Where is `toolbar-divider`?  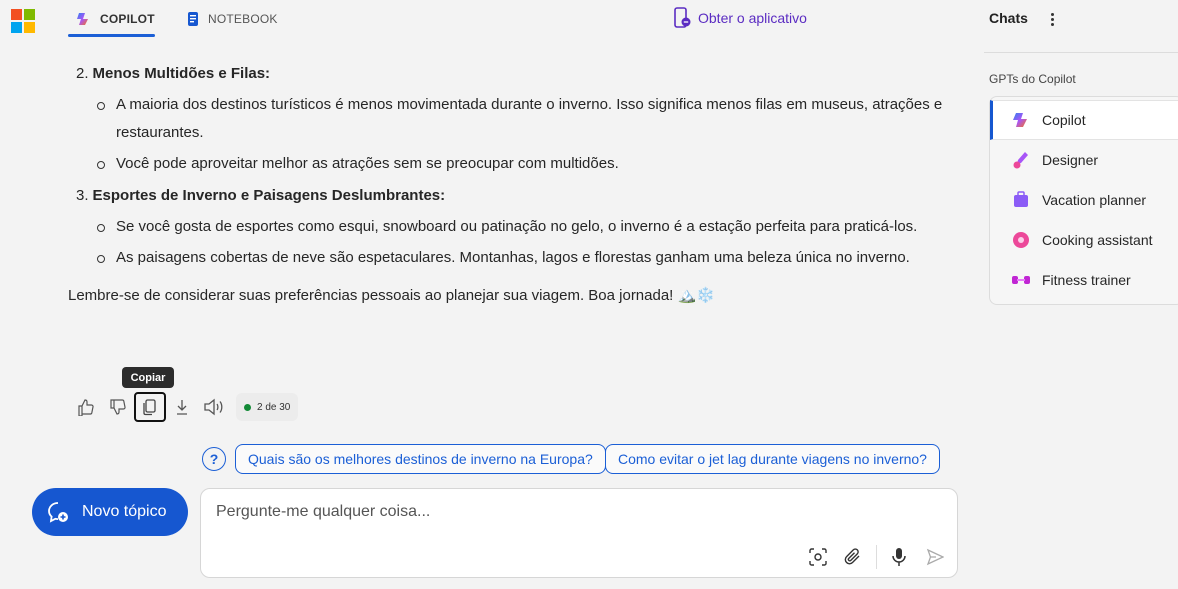 toolbar-divider is located at coordinates (876, 557).